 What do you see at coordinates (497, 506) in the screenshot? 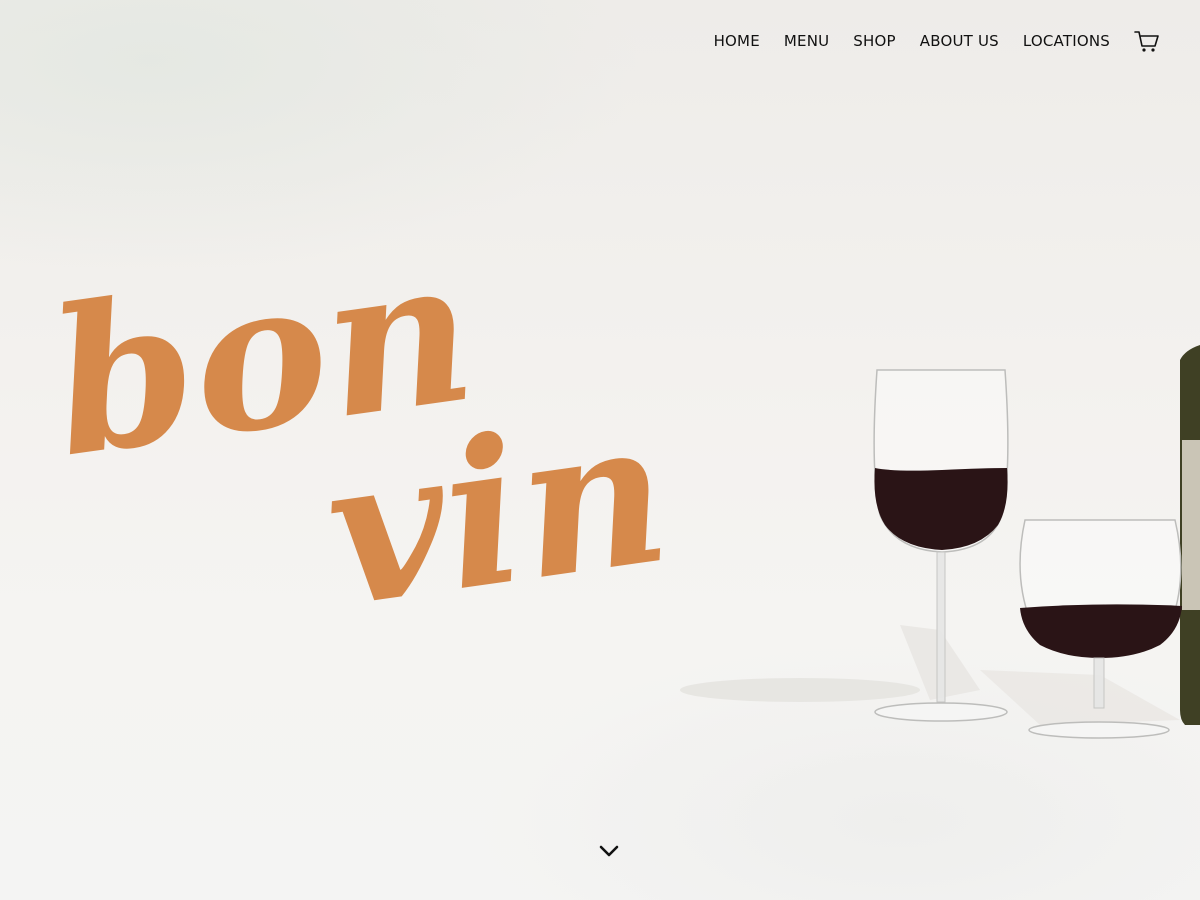
I see `logo-word-vin: vin` at bounding box center [497, 506].